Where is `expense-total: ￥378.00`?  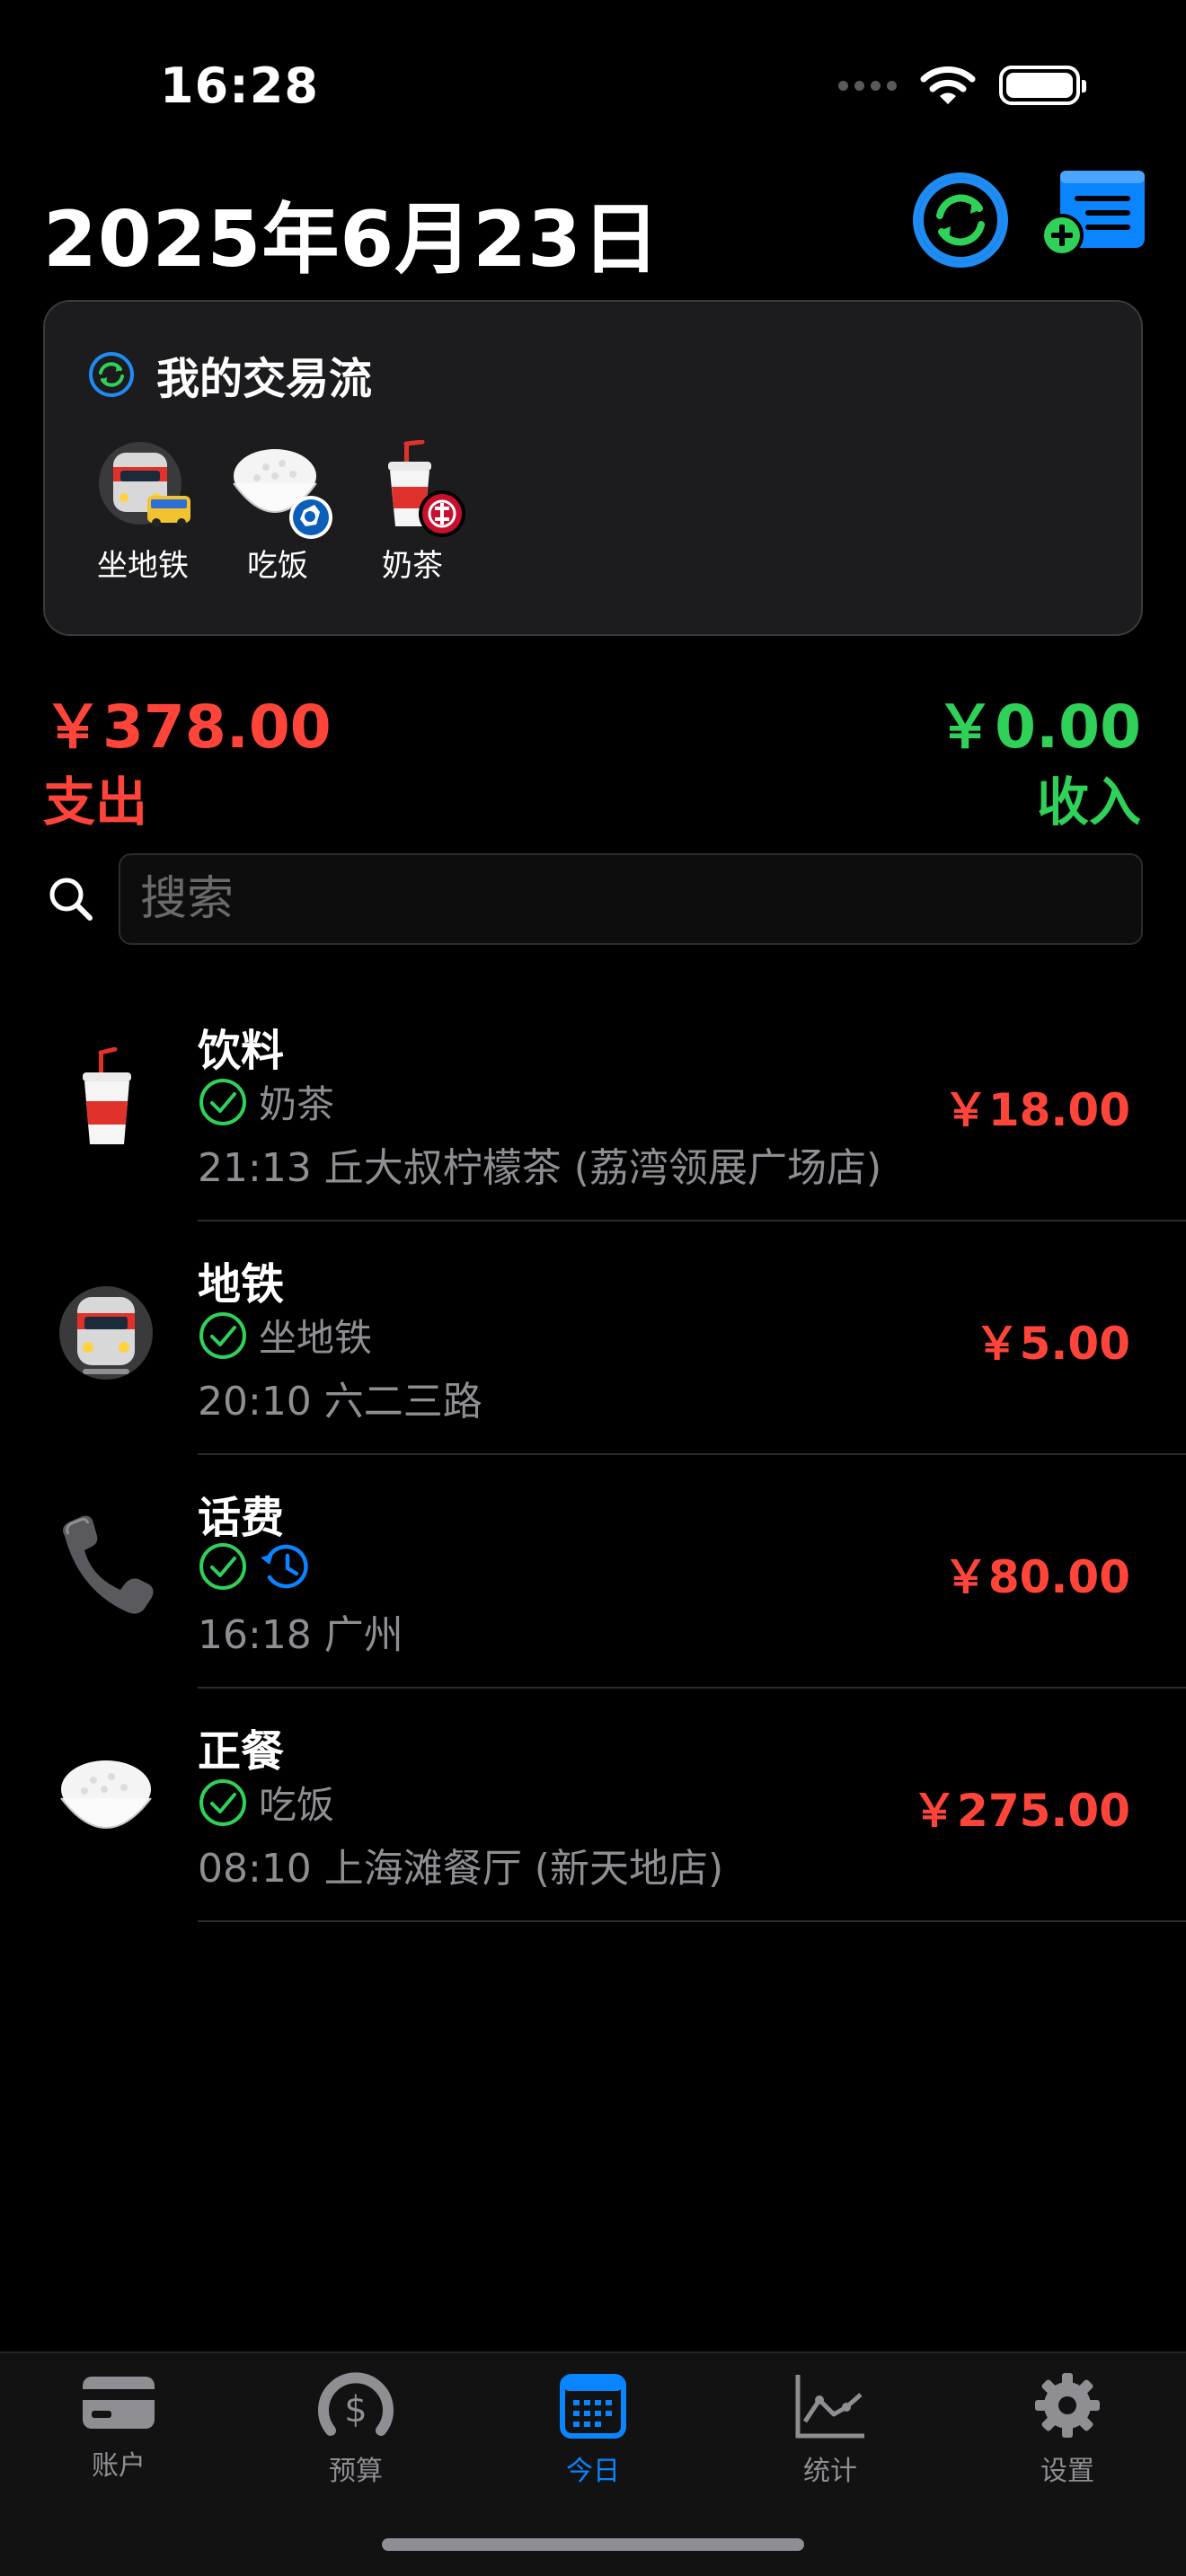 expense-total: ￥378.00 is located at coordinates (187, 727).